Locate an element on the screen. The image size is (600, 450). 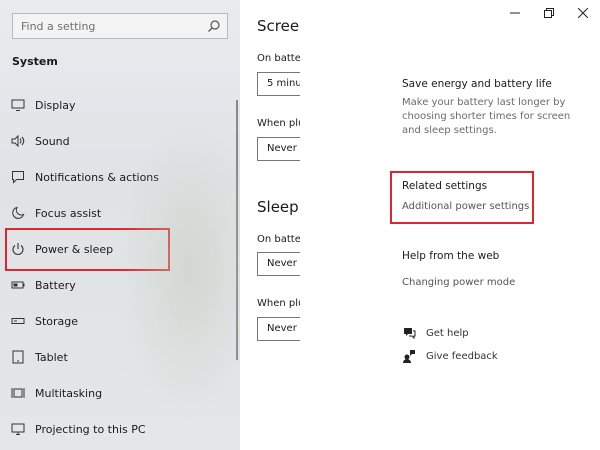
projecting-icon is located at coordinates (18, 429).